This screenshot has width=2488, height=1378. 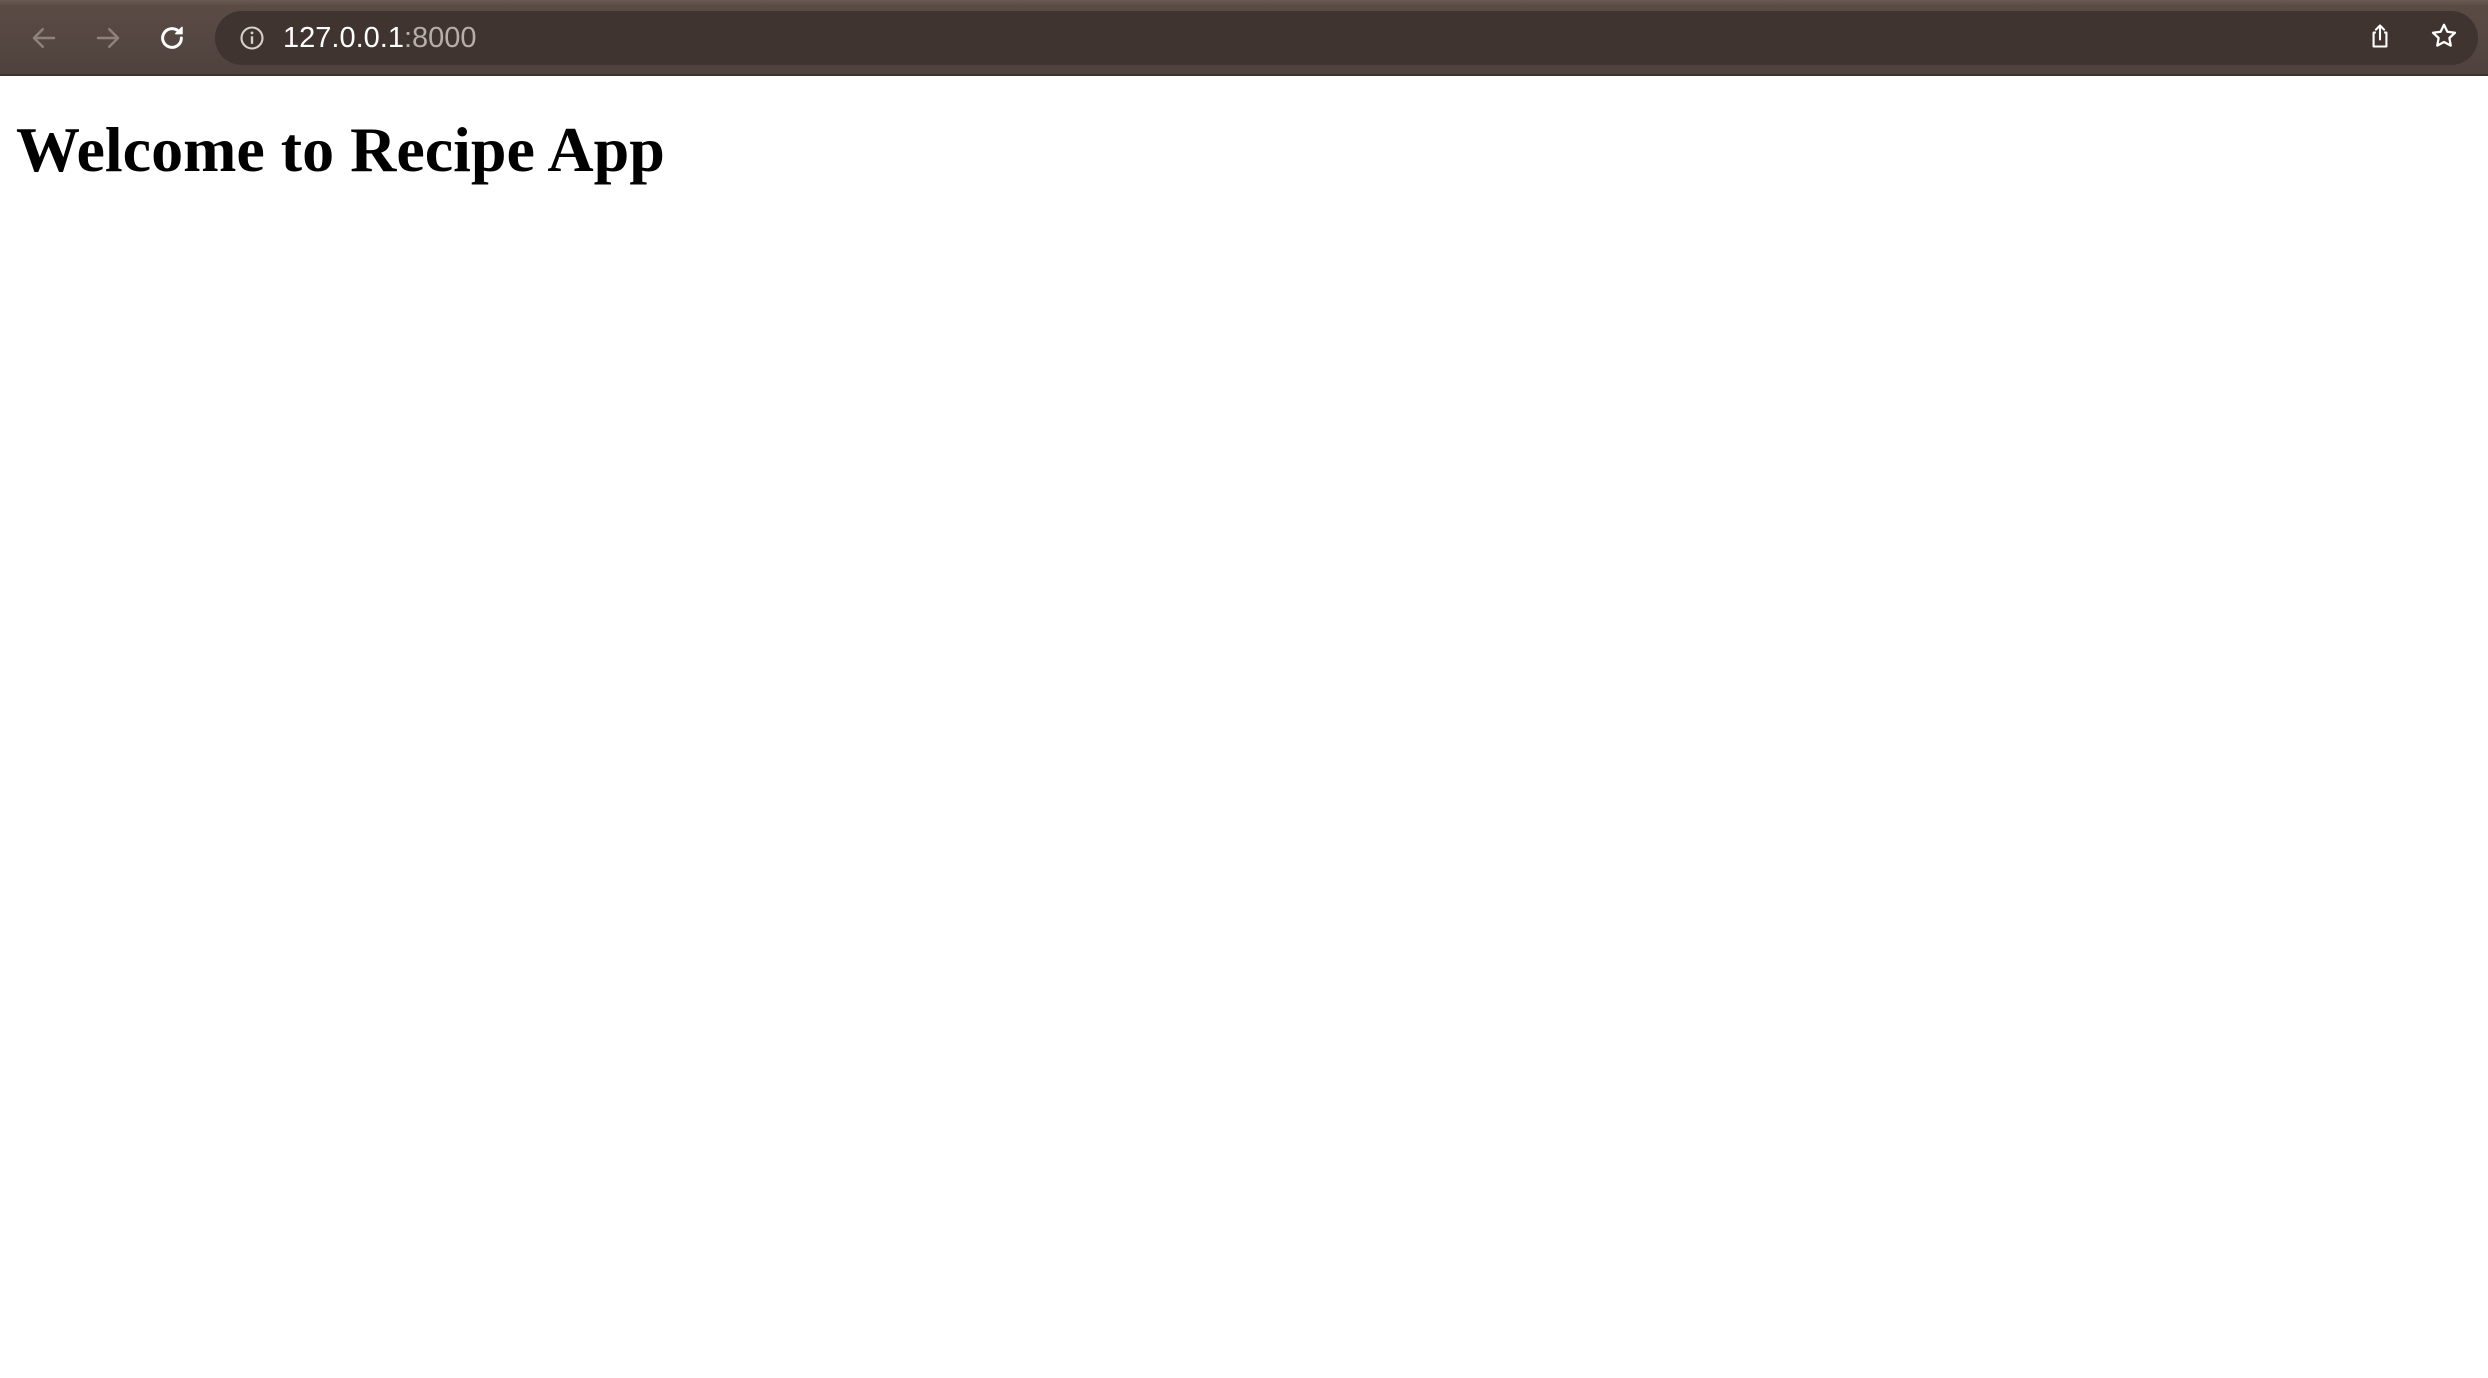 I want to click on star-icon, so click(x=2444, y=38).